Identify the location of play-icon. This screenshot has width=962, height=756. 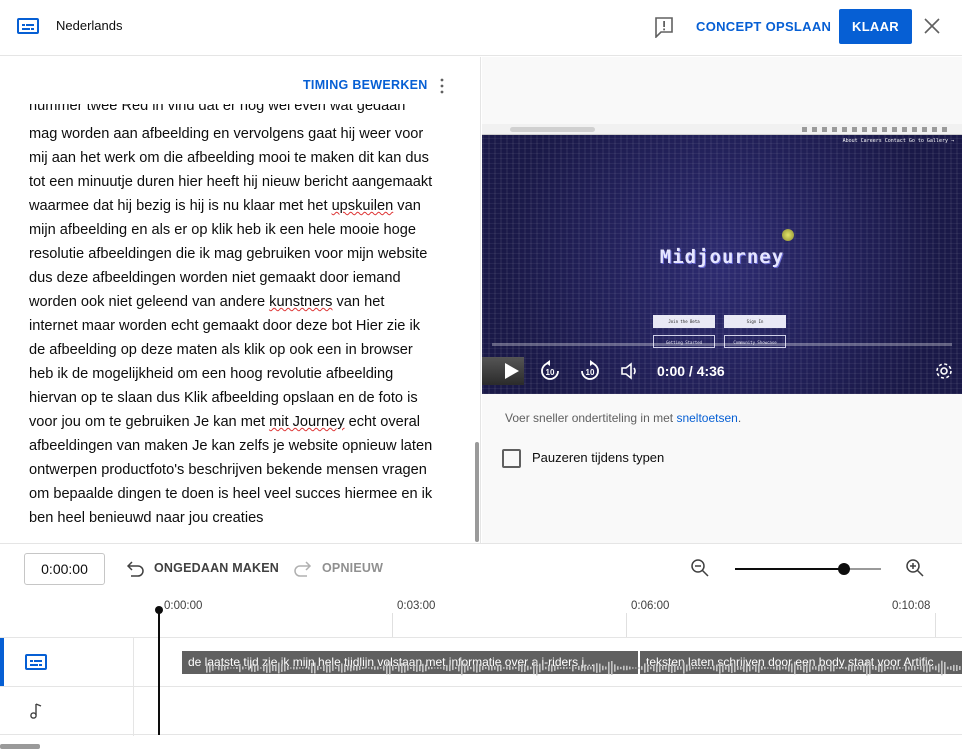
(511, 371).